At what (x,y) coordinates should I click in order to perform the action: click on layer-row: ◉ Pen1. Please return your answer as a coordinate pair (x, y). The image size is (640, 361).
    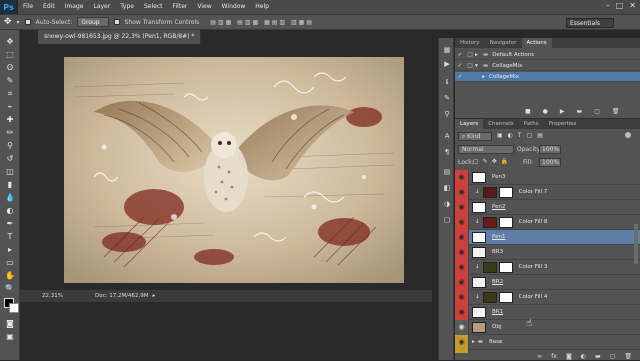
    Looking at the image, I should click on (547, 237).